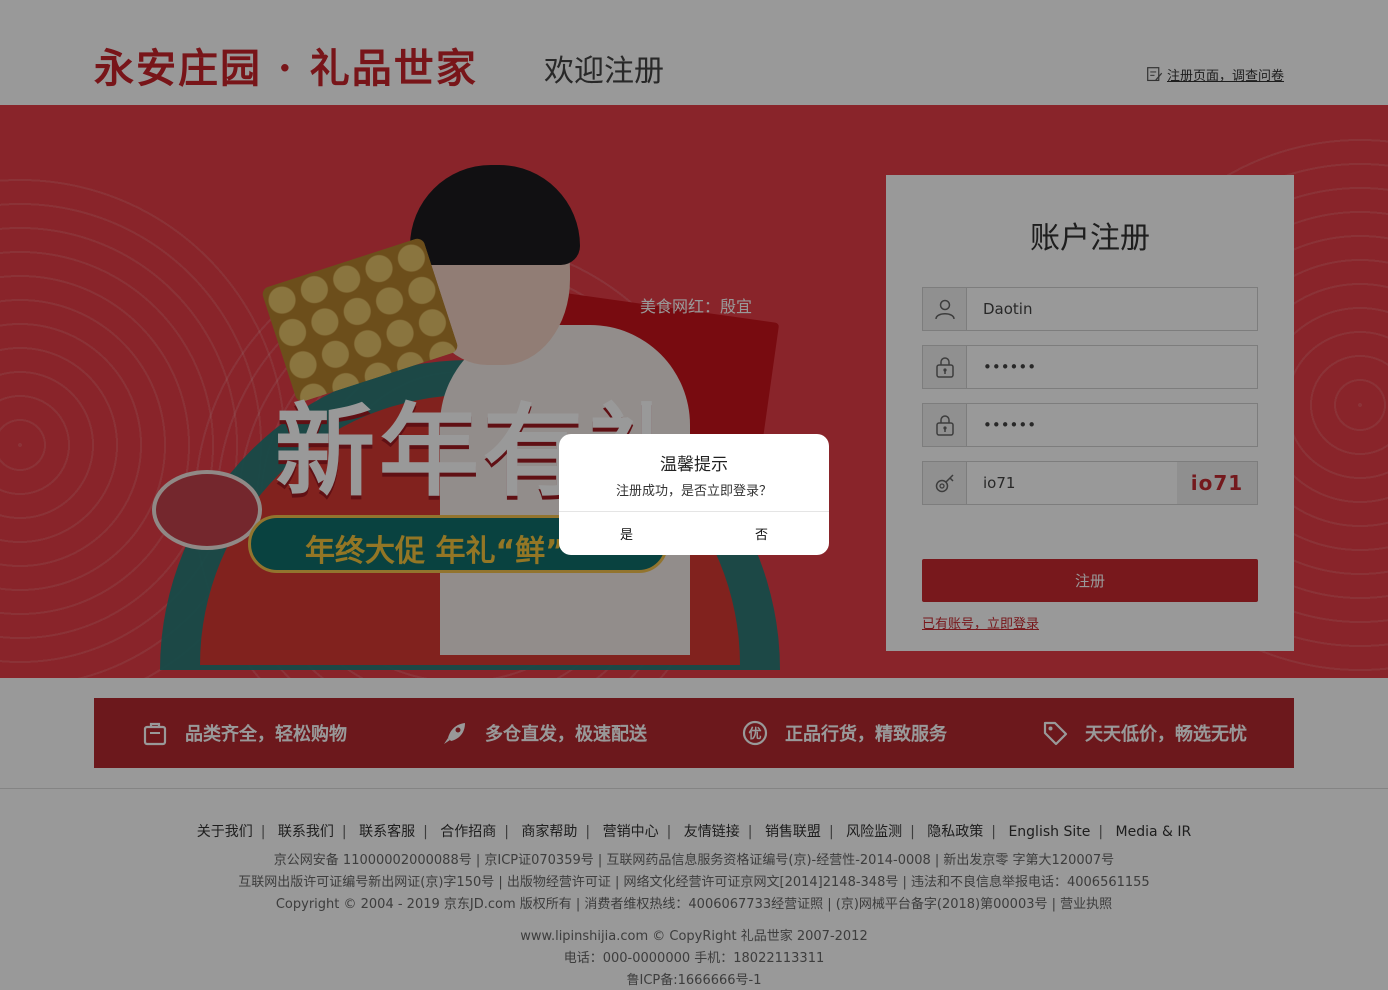 The image size is (1388, 990). I want to click on dialog-buttons: 是 否, so click(694, 533).